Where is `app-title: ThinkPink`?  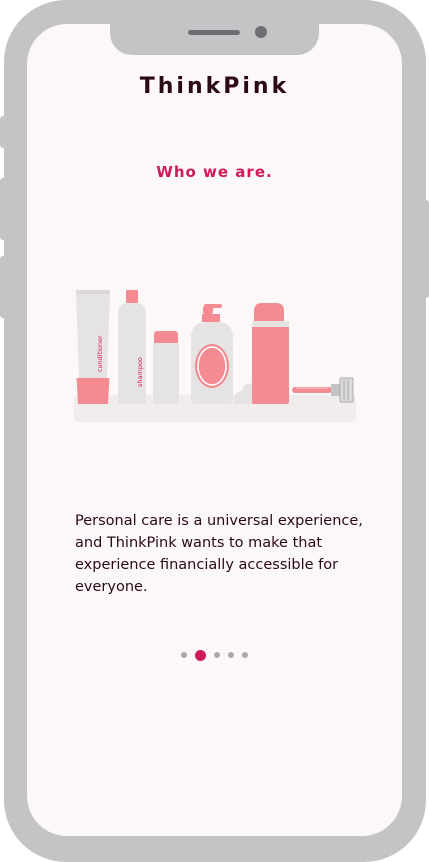 app-title: ThinkPink is located at coordinates (214, 86).